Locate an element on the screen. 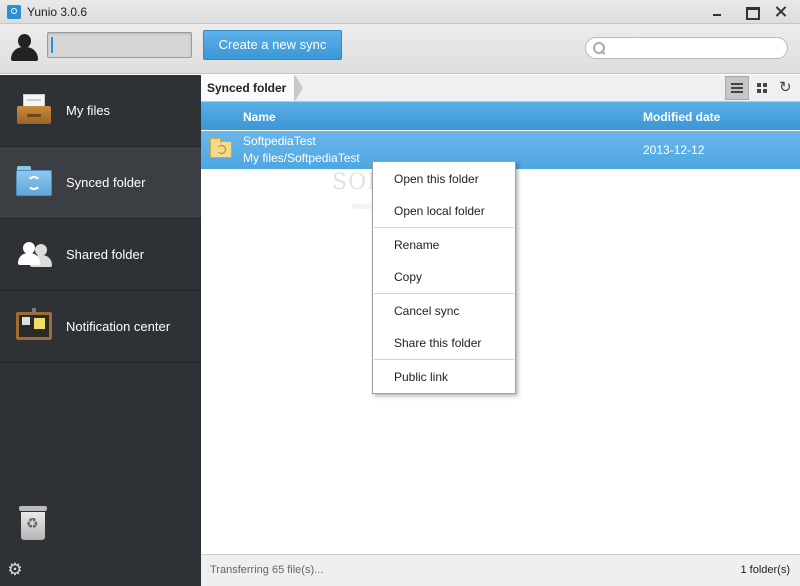 The height and width of the screenshot is (586, 800). toolbar: Create a new sync is located at coordinates (400, 49).